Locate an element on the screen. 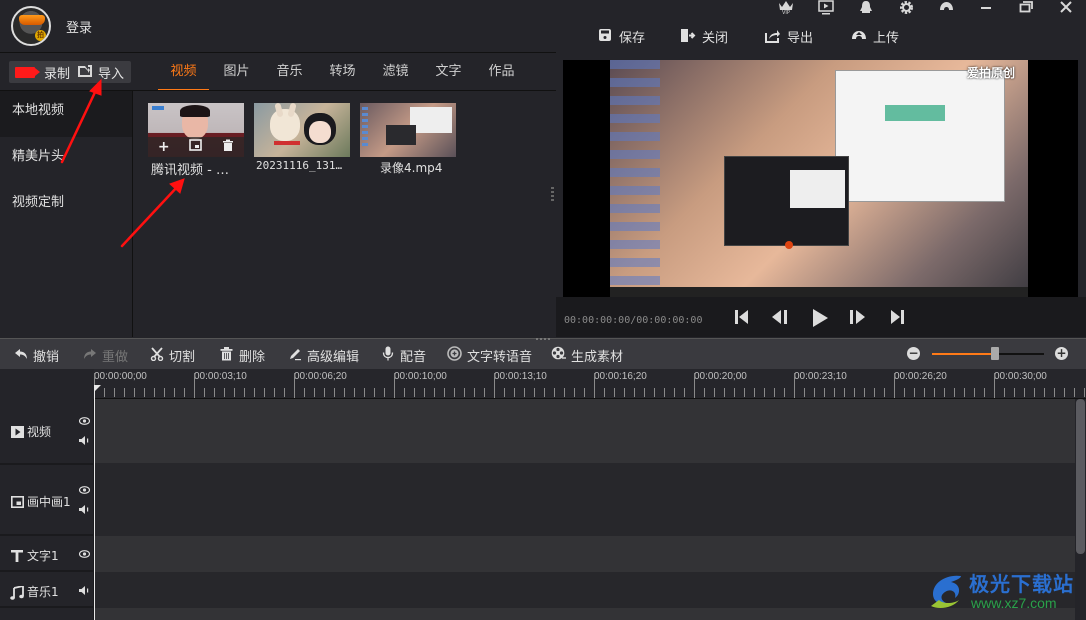 The width and height of the screenshot is (1086, 620). restore-icon is located at coordinates (1026, 9).